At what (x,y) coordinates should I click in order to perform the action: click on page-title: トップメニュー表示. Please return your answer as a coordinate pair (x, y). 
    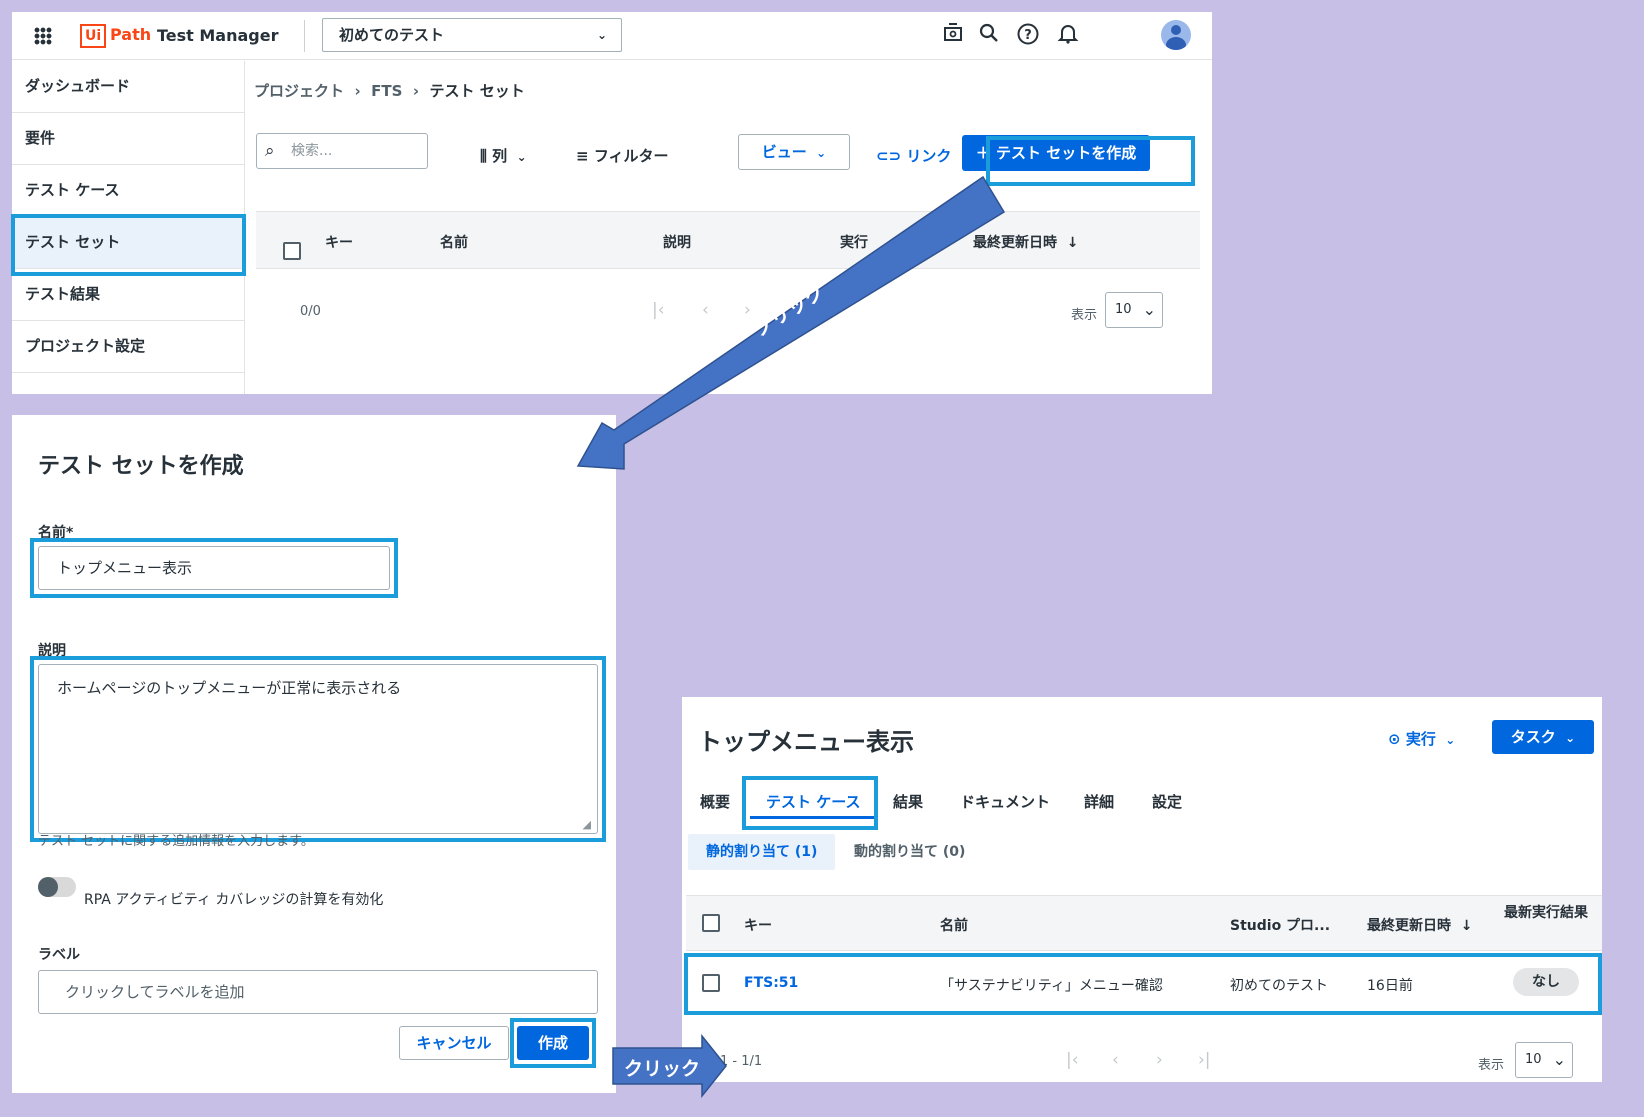
    Looking at the image, I should click on (806, 742).